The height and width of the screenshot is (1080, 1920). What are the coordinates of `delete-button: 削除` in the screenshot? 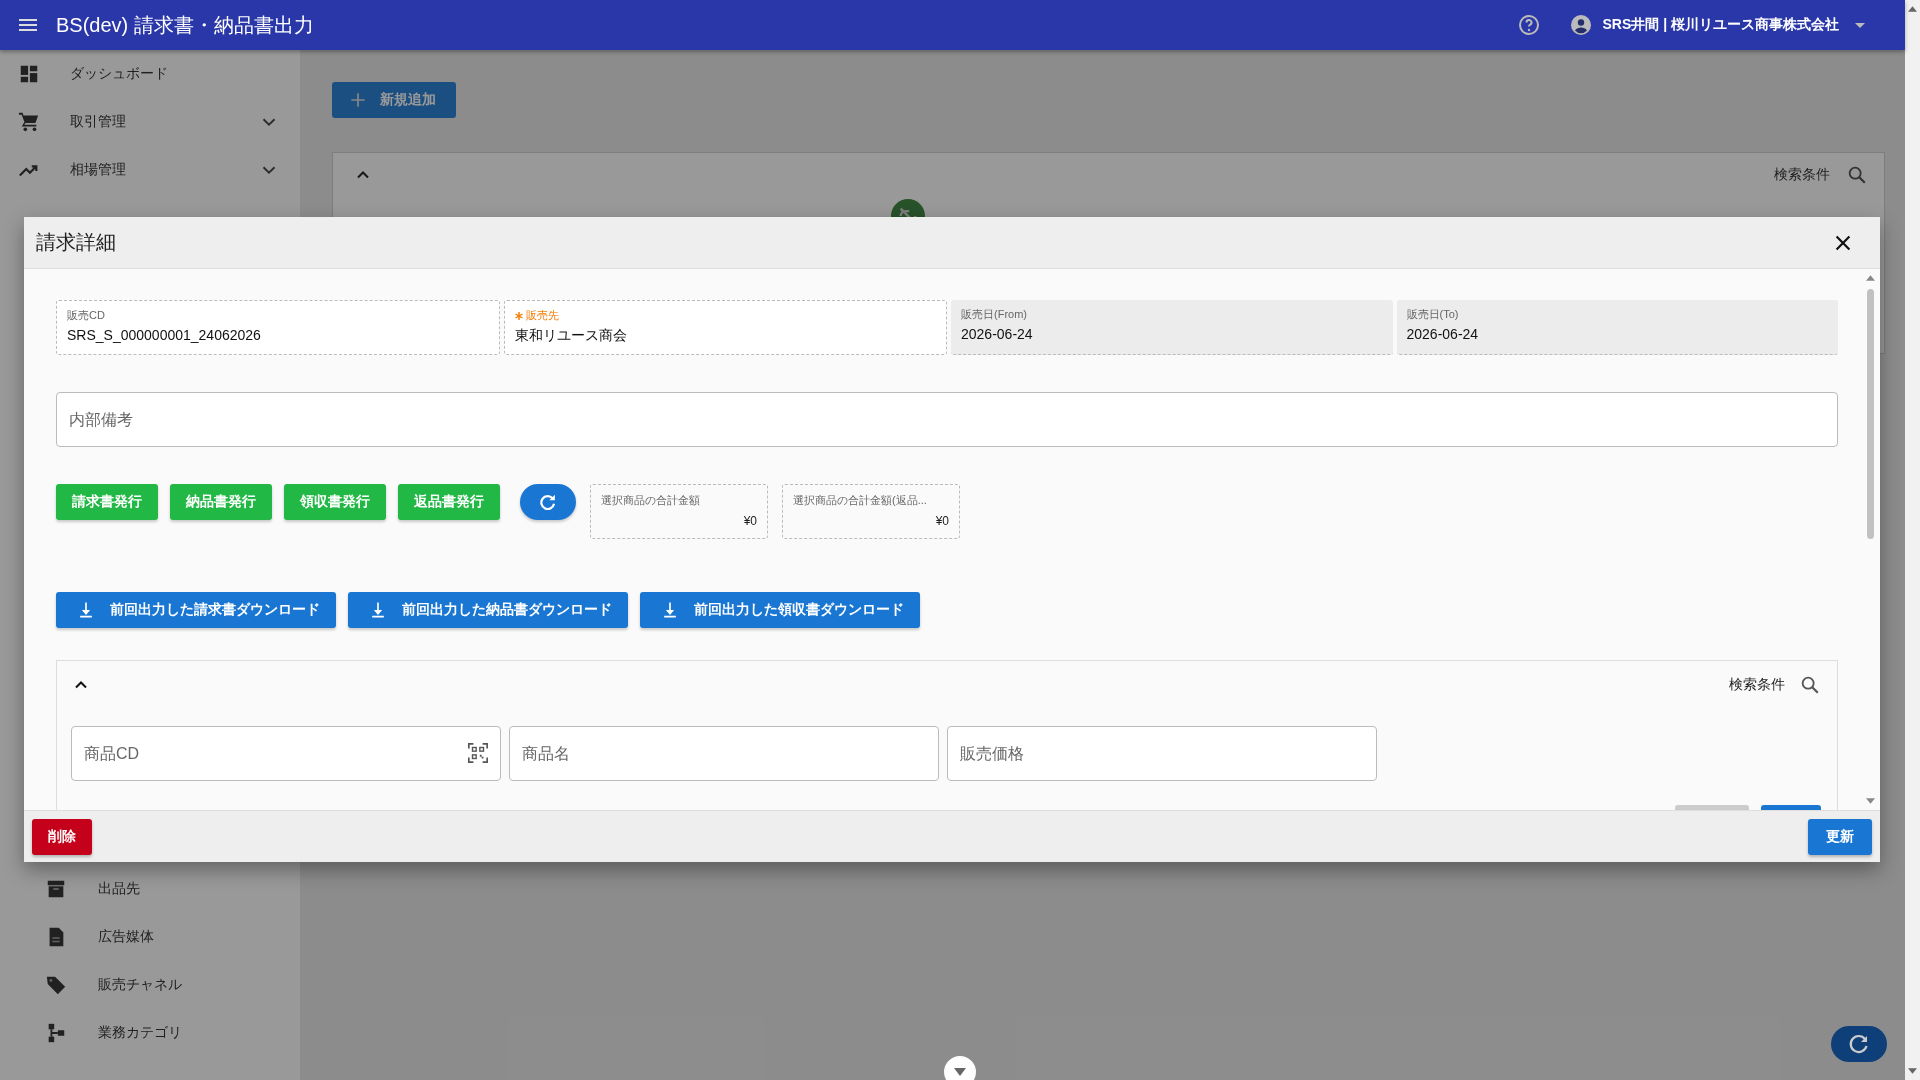 It's located at (62, 836).